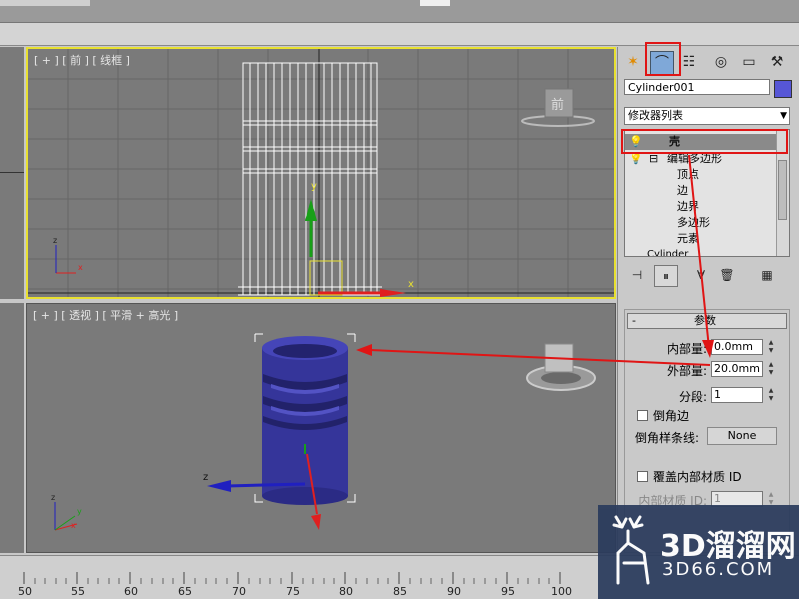 This screenshot has height=599, width=799. What do you see at coordinates (631, 550) in the screenshot?
I see `deer-logo-icon` at bounding box center [631, 550].